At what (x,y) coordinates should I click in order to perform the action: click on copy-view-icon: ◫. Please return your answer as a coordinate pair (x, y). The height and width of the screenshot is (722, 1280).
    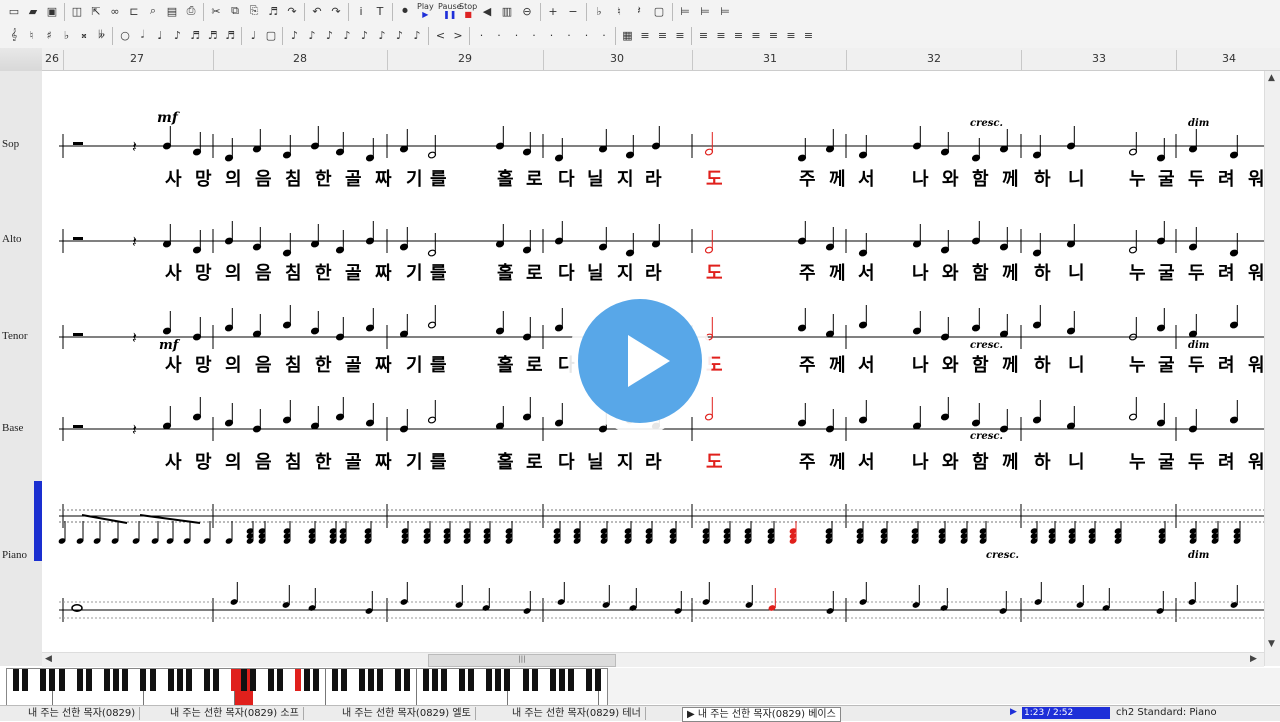
    Looking at the image, I should click on (77, 11).